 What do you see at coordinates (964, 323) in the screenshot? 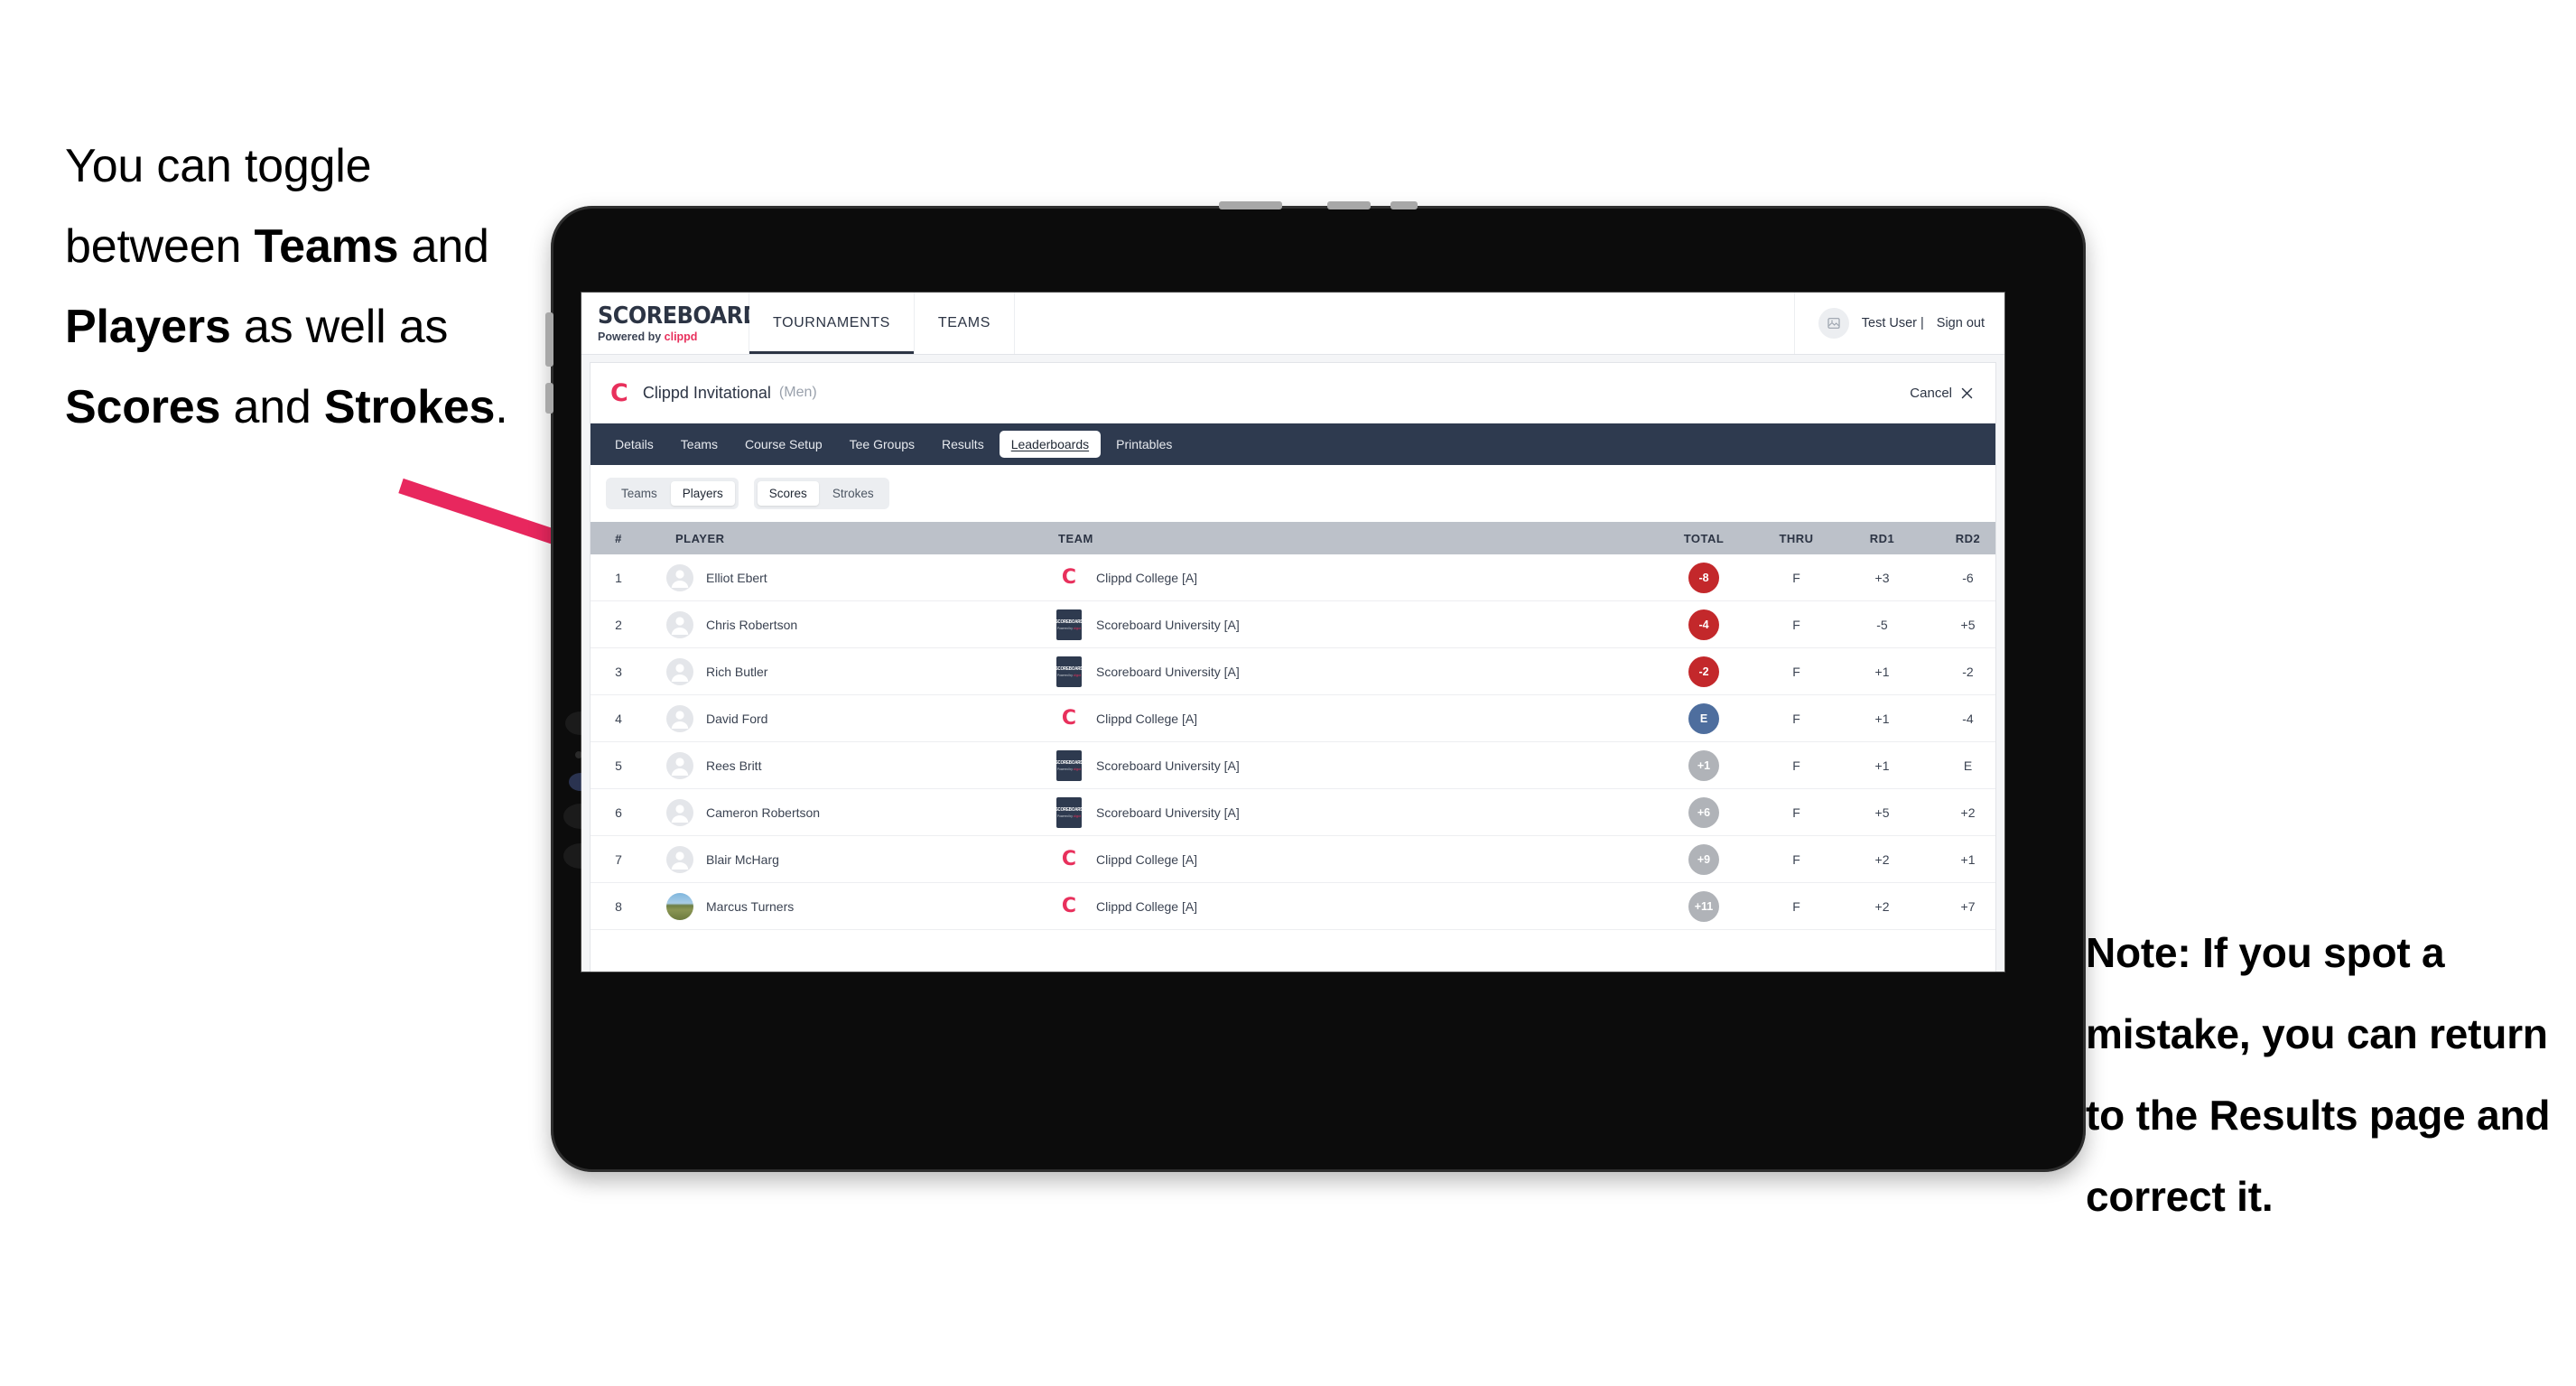
I see `topnav-tab-teams: TEAMS` at bounding box center [964, 323].